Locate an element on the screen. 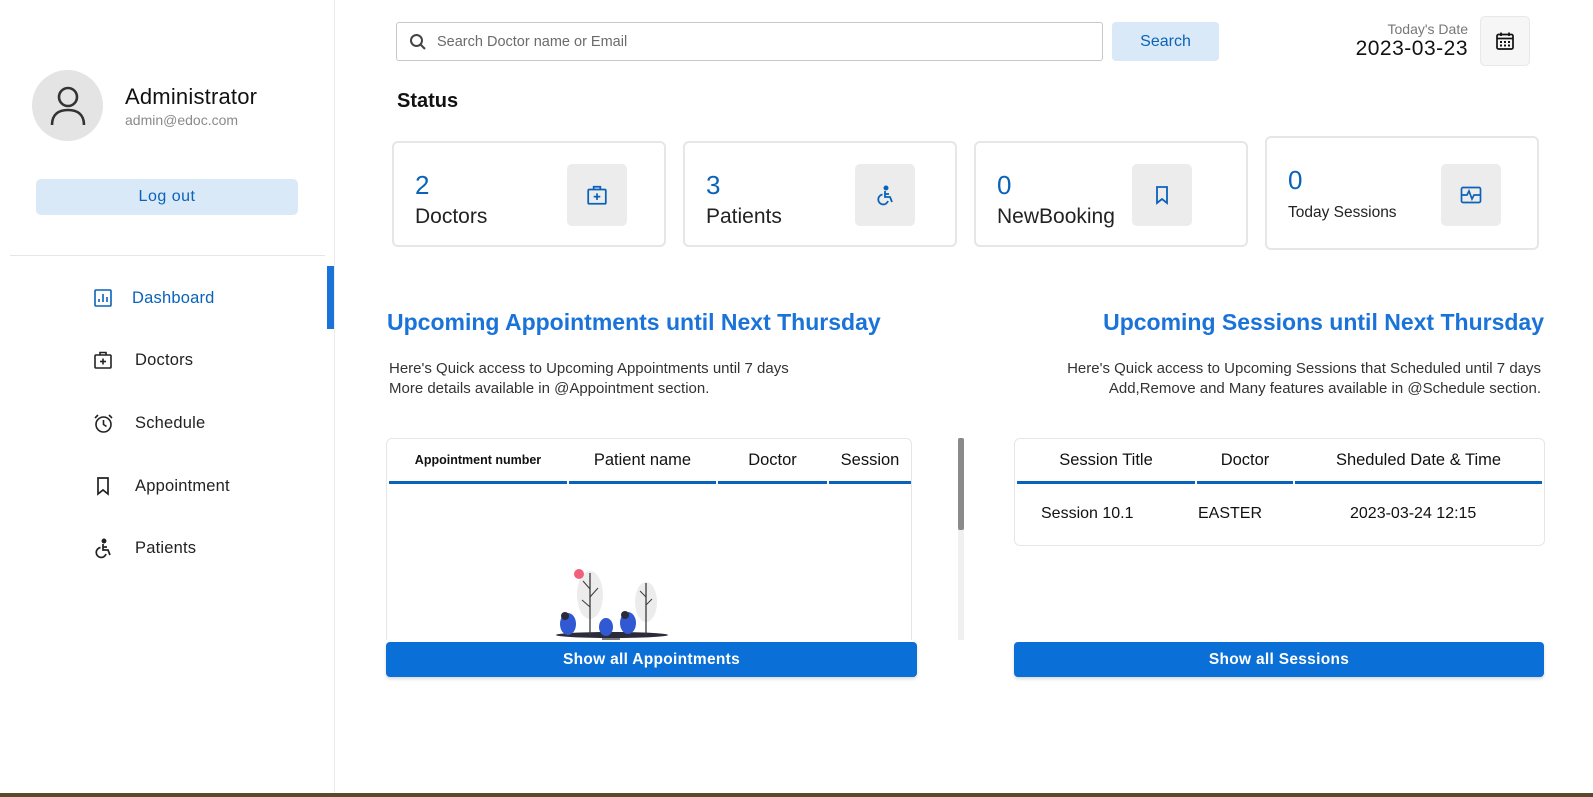 The width and height of the screenshot is (1593, 797). sidebar-item-label: Schedule is located at coordinates (170, 422).